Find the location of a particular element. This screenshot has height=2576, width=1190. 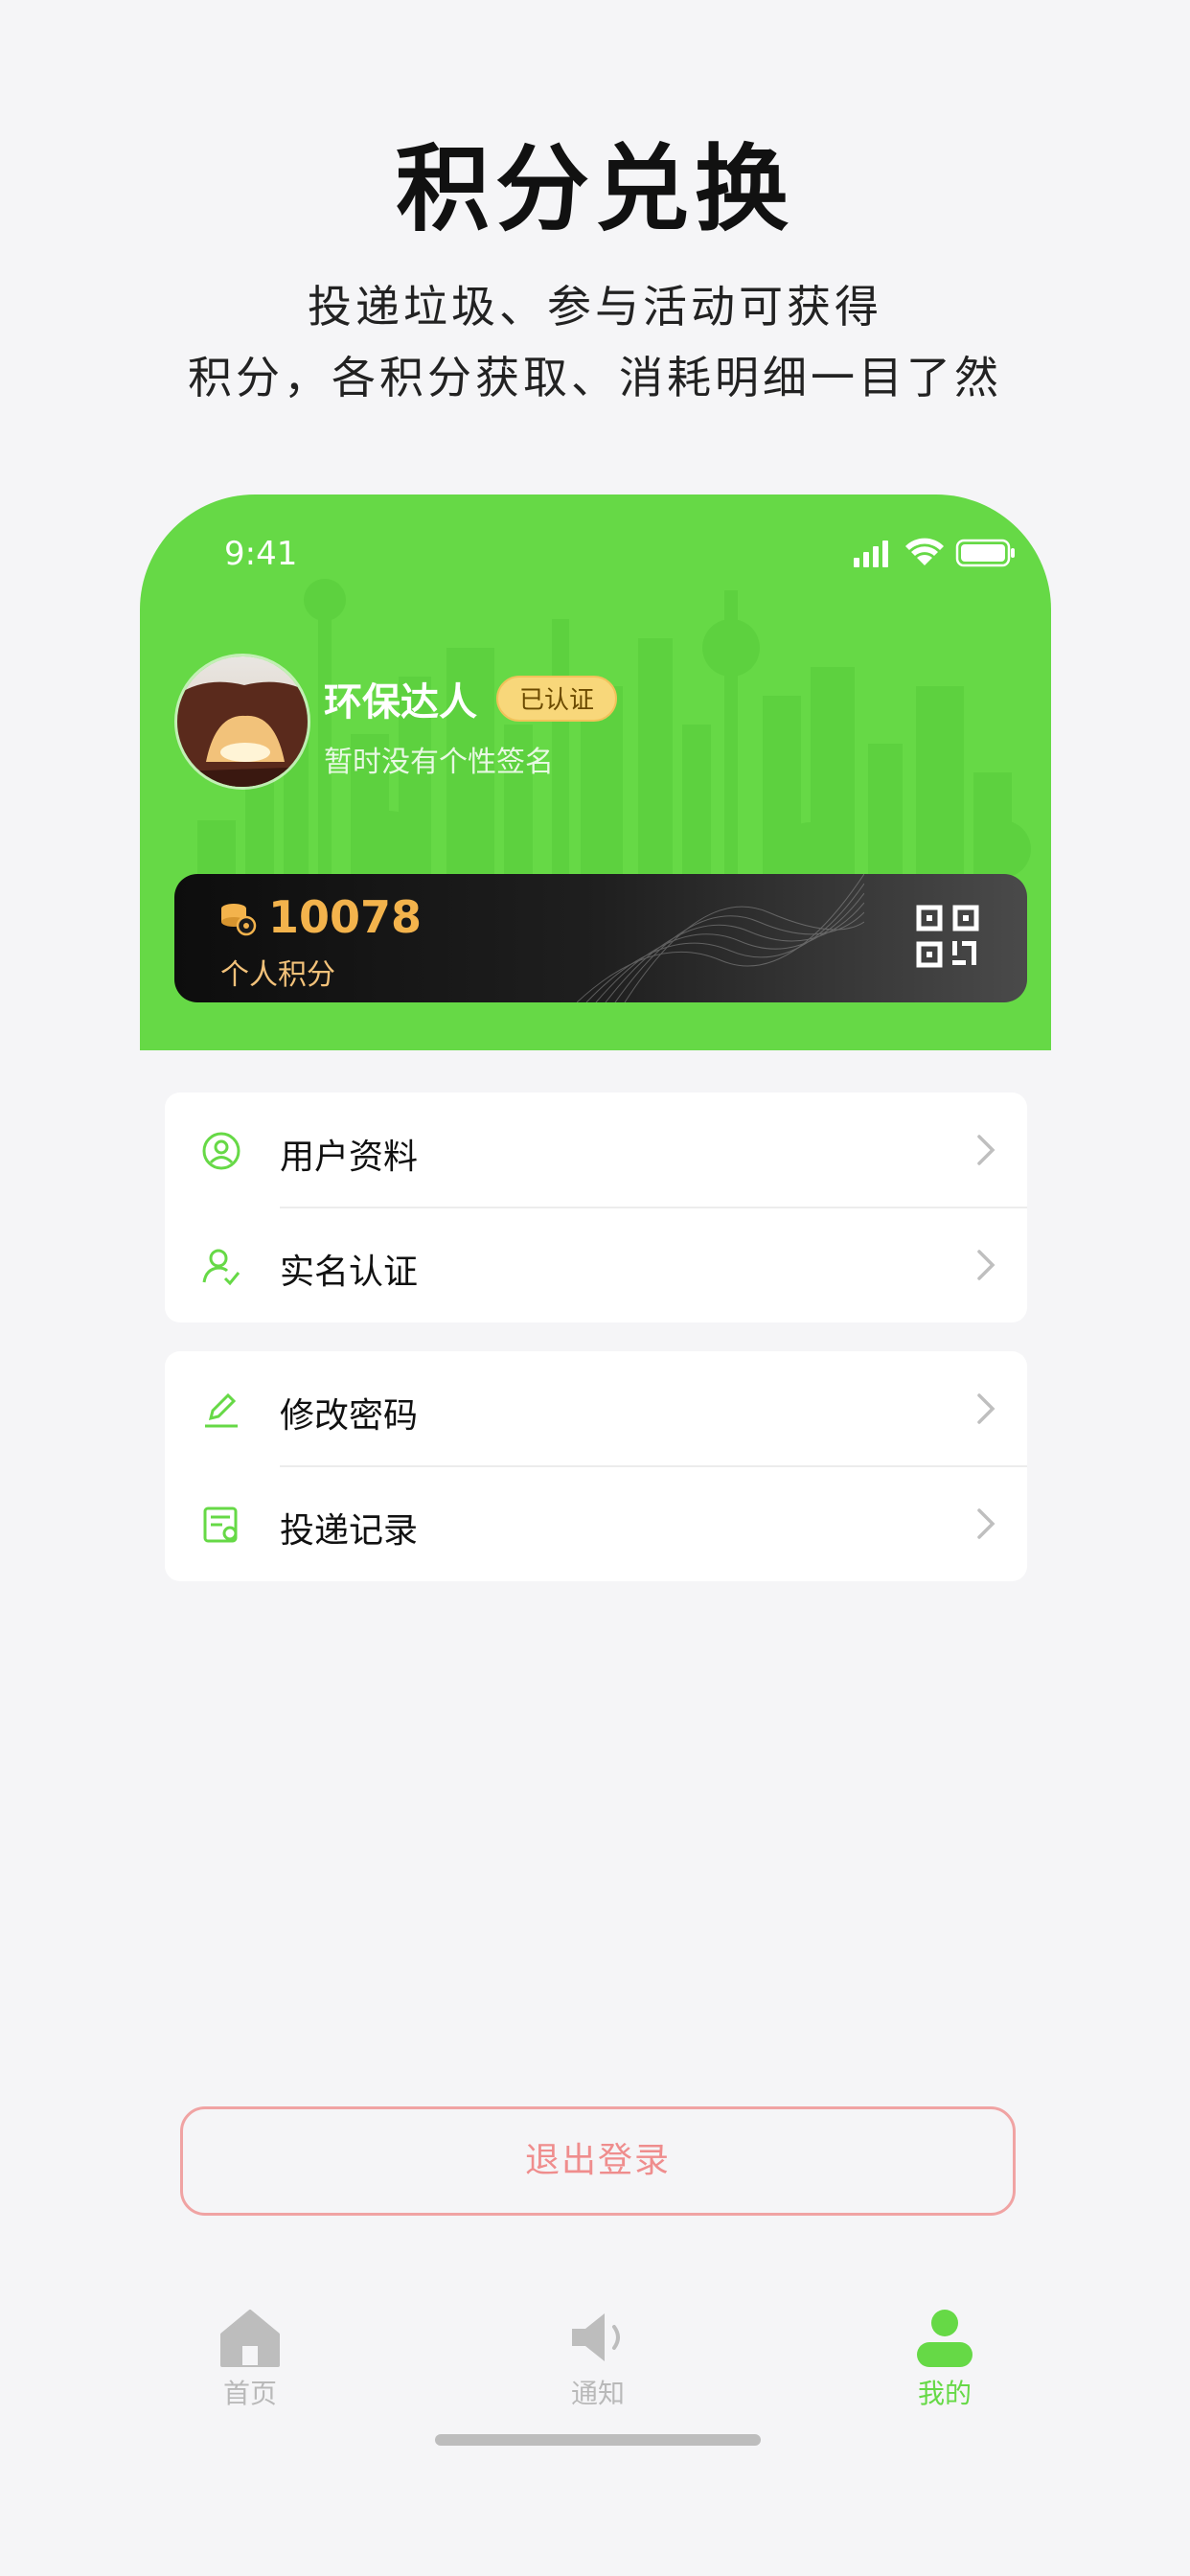

verify-user-icon is located at coordinates (221, 1267).